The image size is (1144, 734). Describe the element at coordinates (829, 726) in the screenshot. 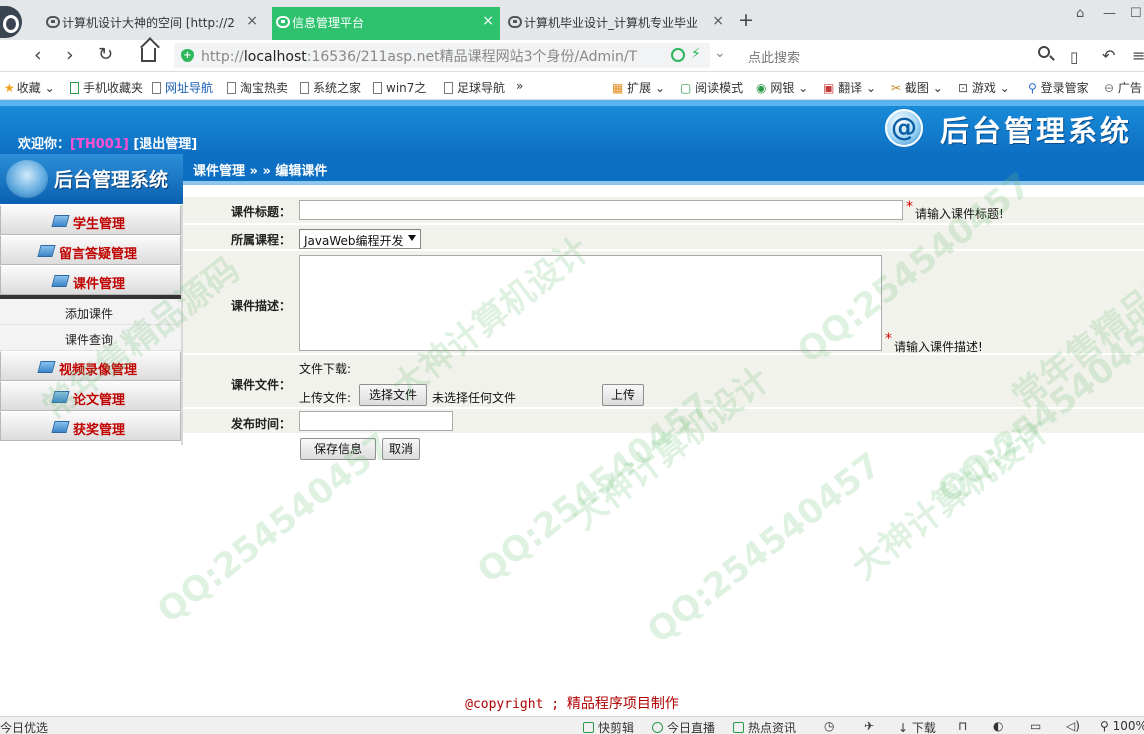

I see `clock-icon: ◷` at that location.